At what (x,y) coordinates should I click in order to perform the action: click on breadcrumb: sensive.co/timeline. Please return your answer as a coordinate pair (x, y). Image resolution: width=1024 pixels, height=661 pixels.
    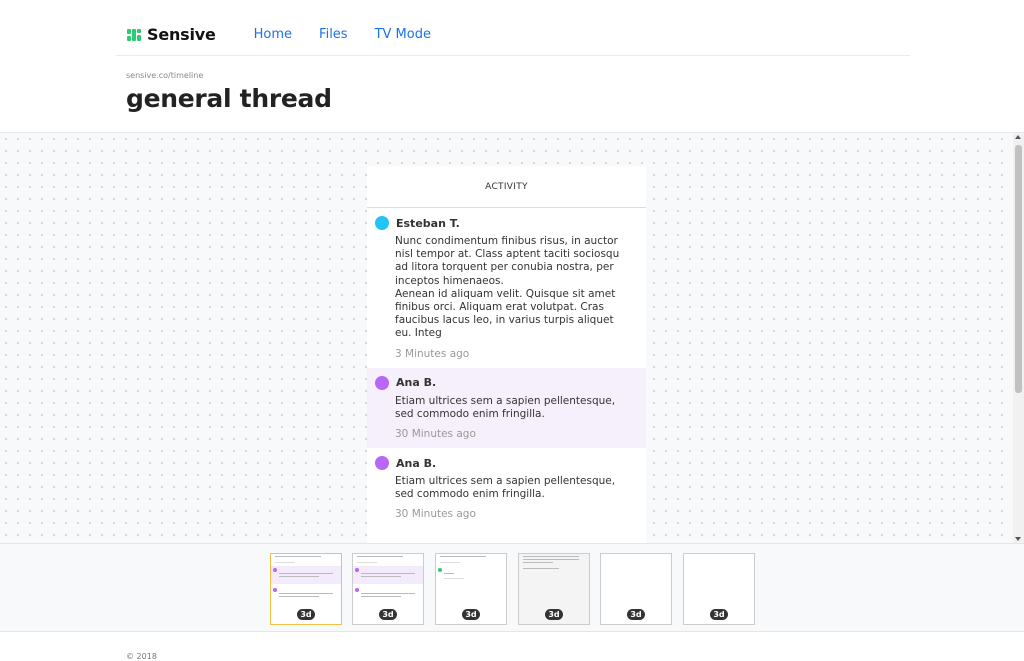
    Looking at the image, I should click on (164, 75).